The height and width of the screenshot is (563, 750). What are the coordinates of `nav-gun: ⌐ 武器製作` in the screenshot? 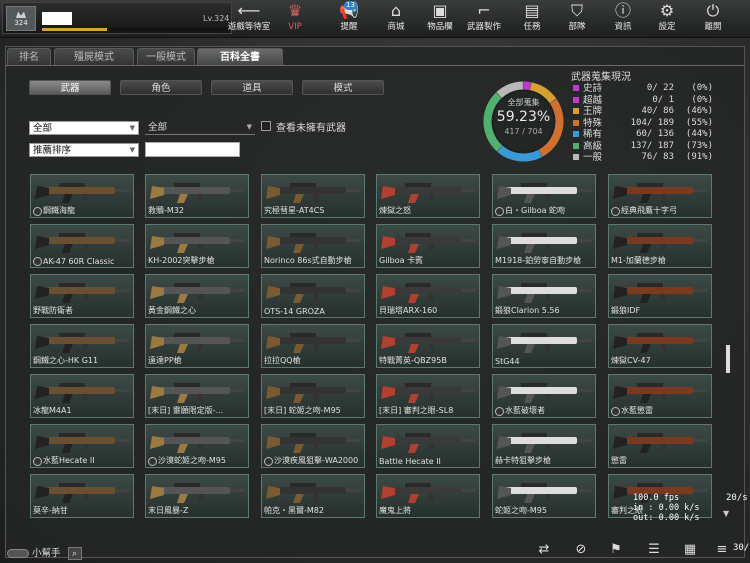 It's located at (484, 19).